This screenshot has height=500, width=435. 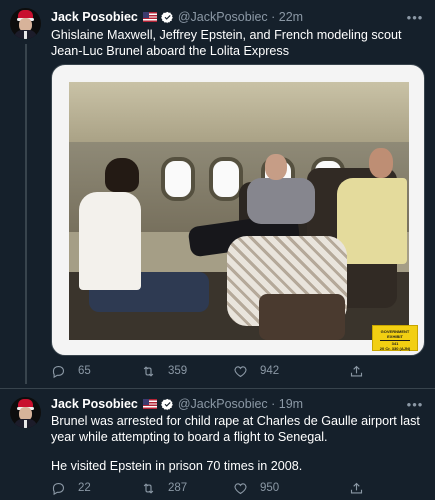 I want to click on tweet-header: Jack Posobiec @JackPosobiec · 19m, so click(x=177, y=404).